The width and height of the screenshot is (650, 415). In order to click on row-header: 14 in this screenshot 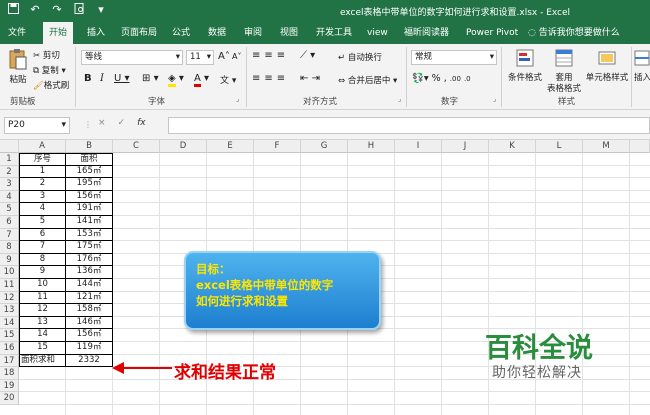, I will do `click(9, 323)`.